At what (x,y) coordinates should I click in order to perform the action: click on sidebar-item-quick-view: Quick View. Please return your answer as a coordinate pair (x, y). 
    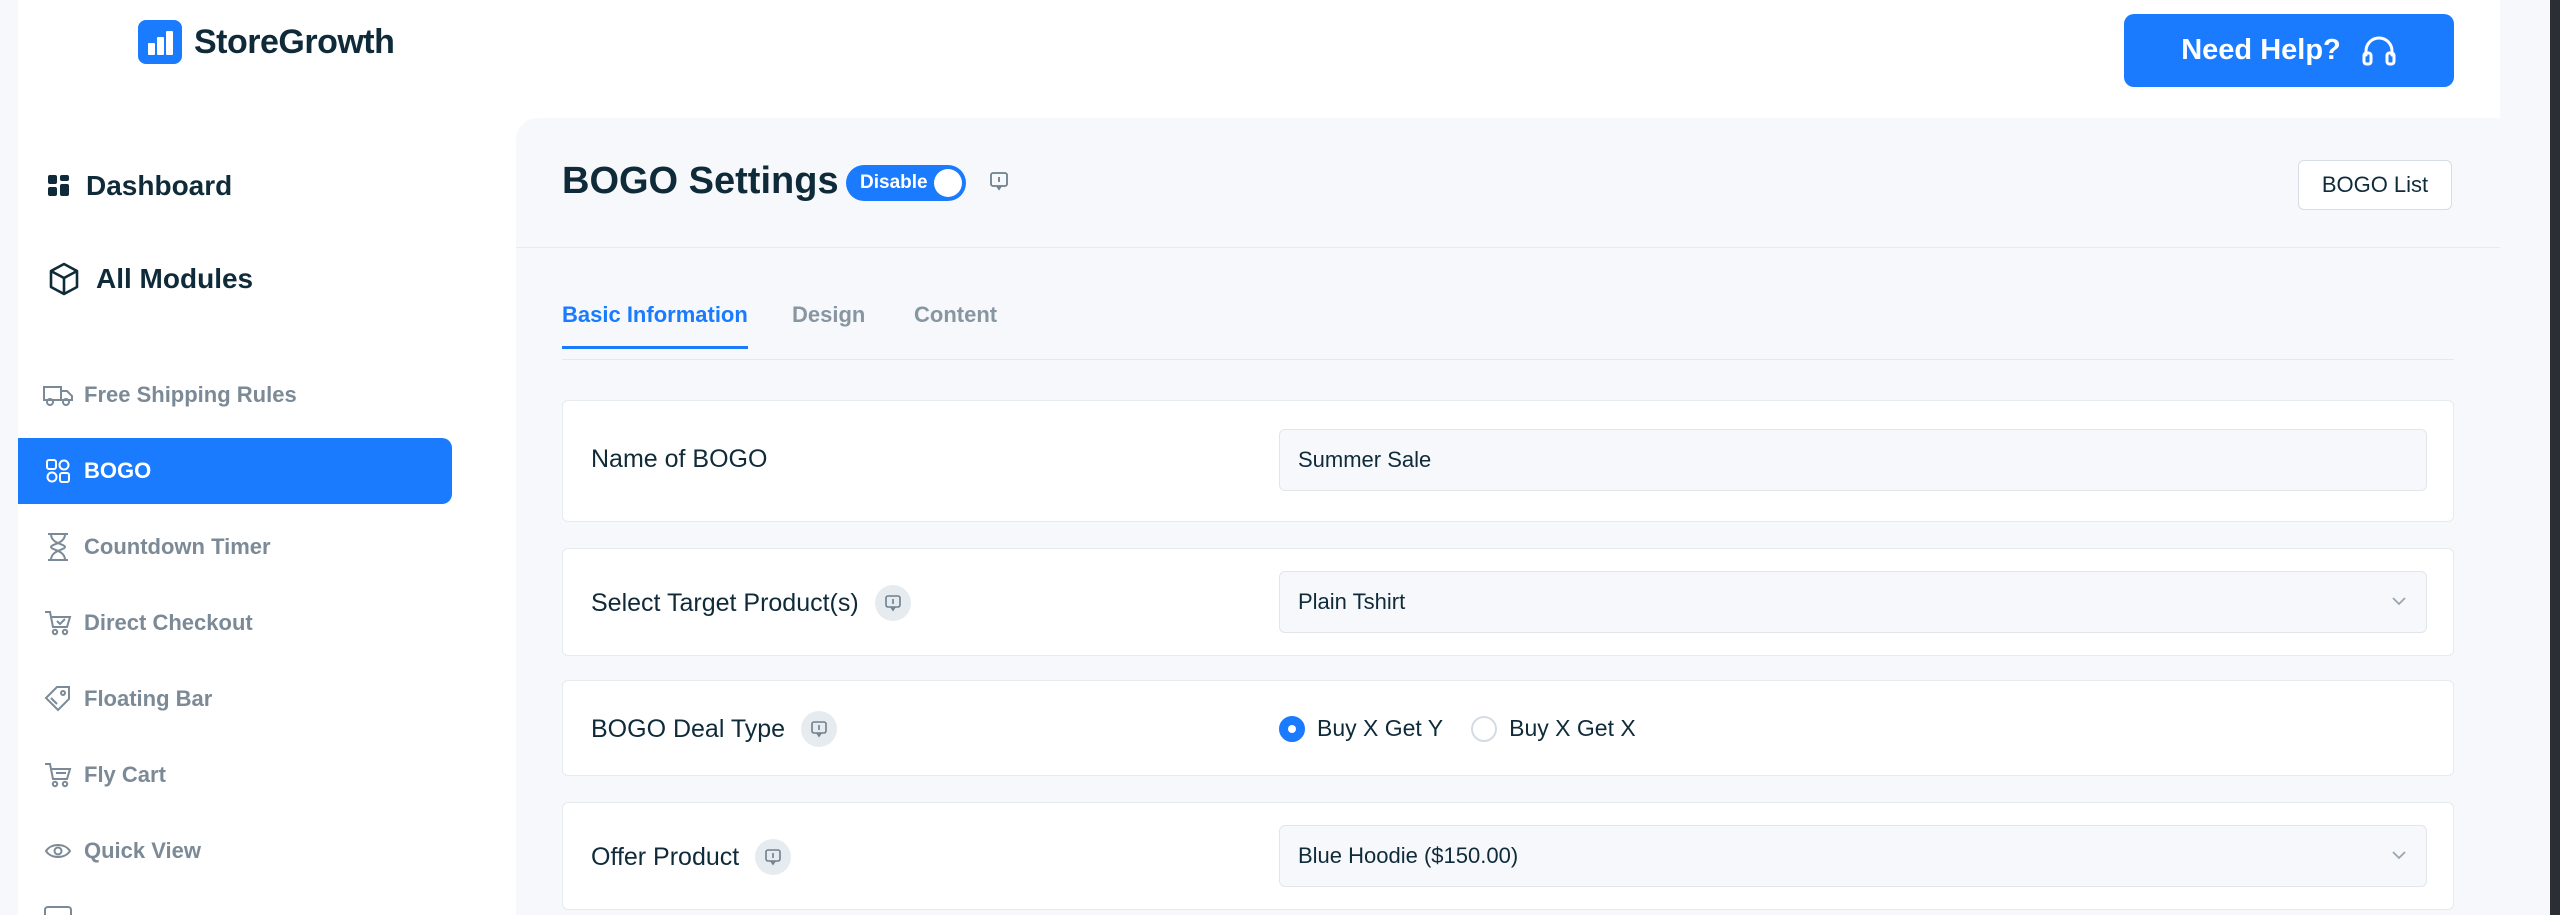
    Looking at the image, I should click on (235, 851).